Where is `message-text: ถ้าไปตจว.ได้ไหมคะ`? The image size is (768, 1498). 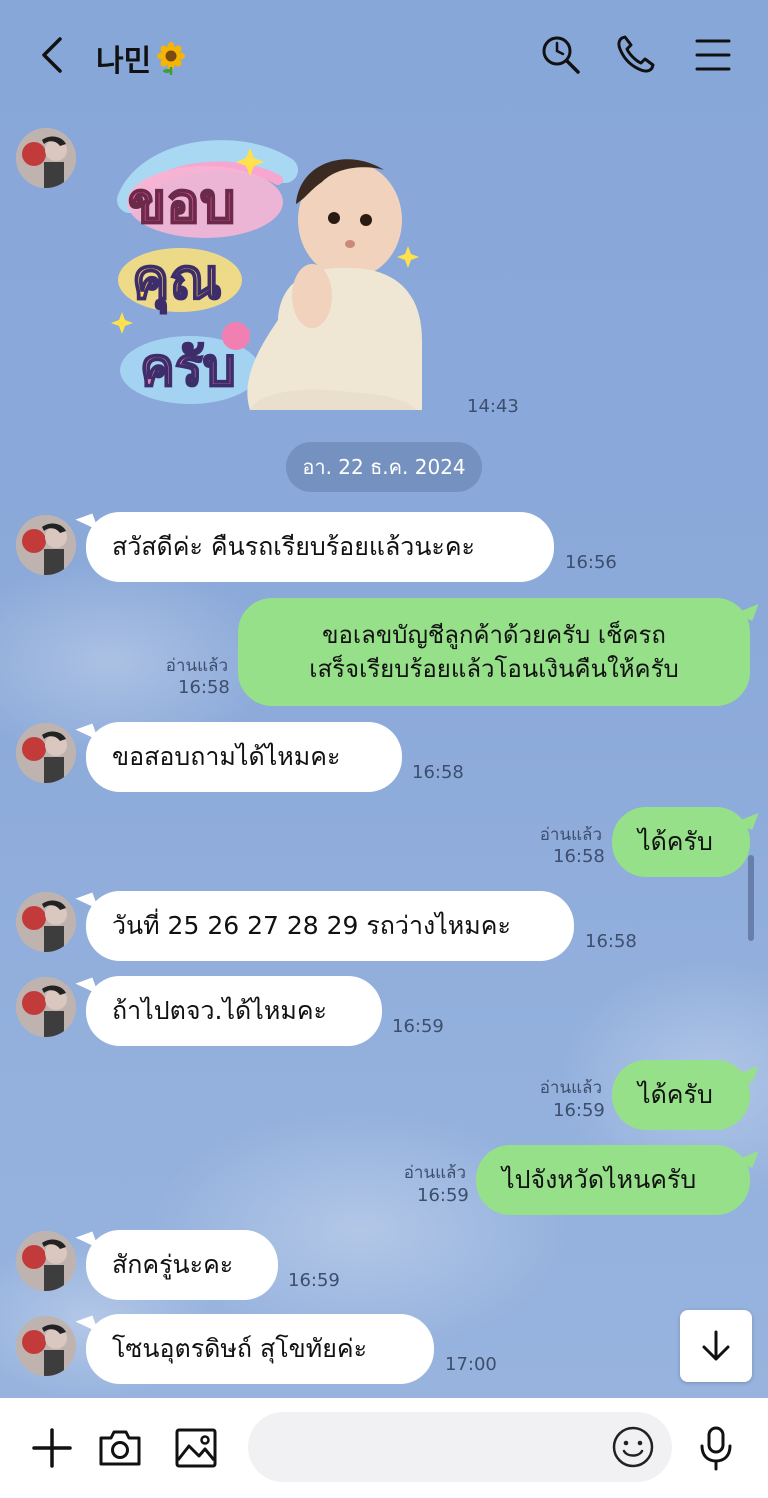
message-text: ถ้าไปตจว.ได้ไหมคะ is located at coordinates (219, 1010).